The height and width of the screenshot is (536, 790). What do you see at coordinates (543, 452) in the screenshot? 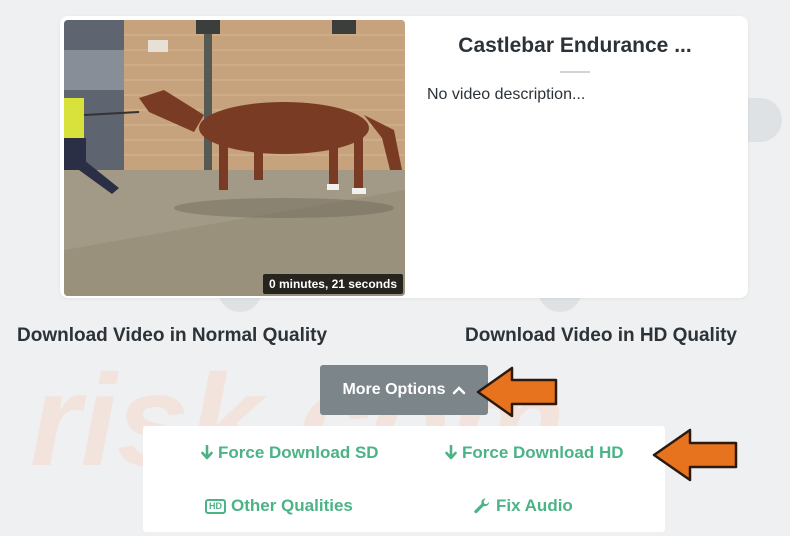
I see `force-download-hd-label: Force Download HD` at bounding box center [543, 452].